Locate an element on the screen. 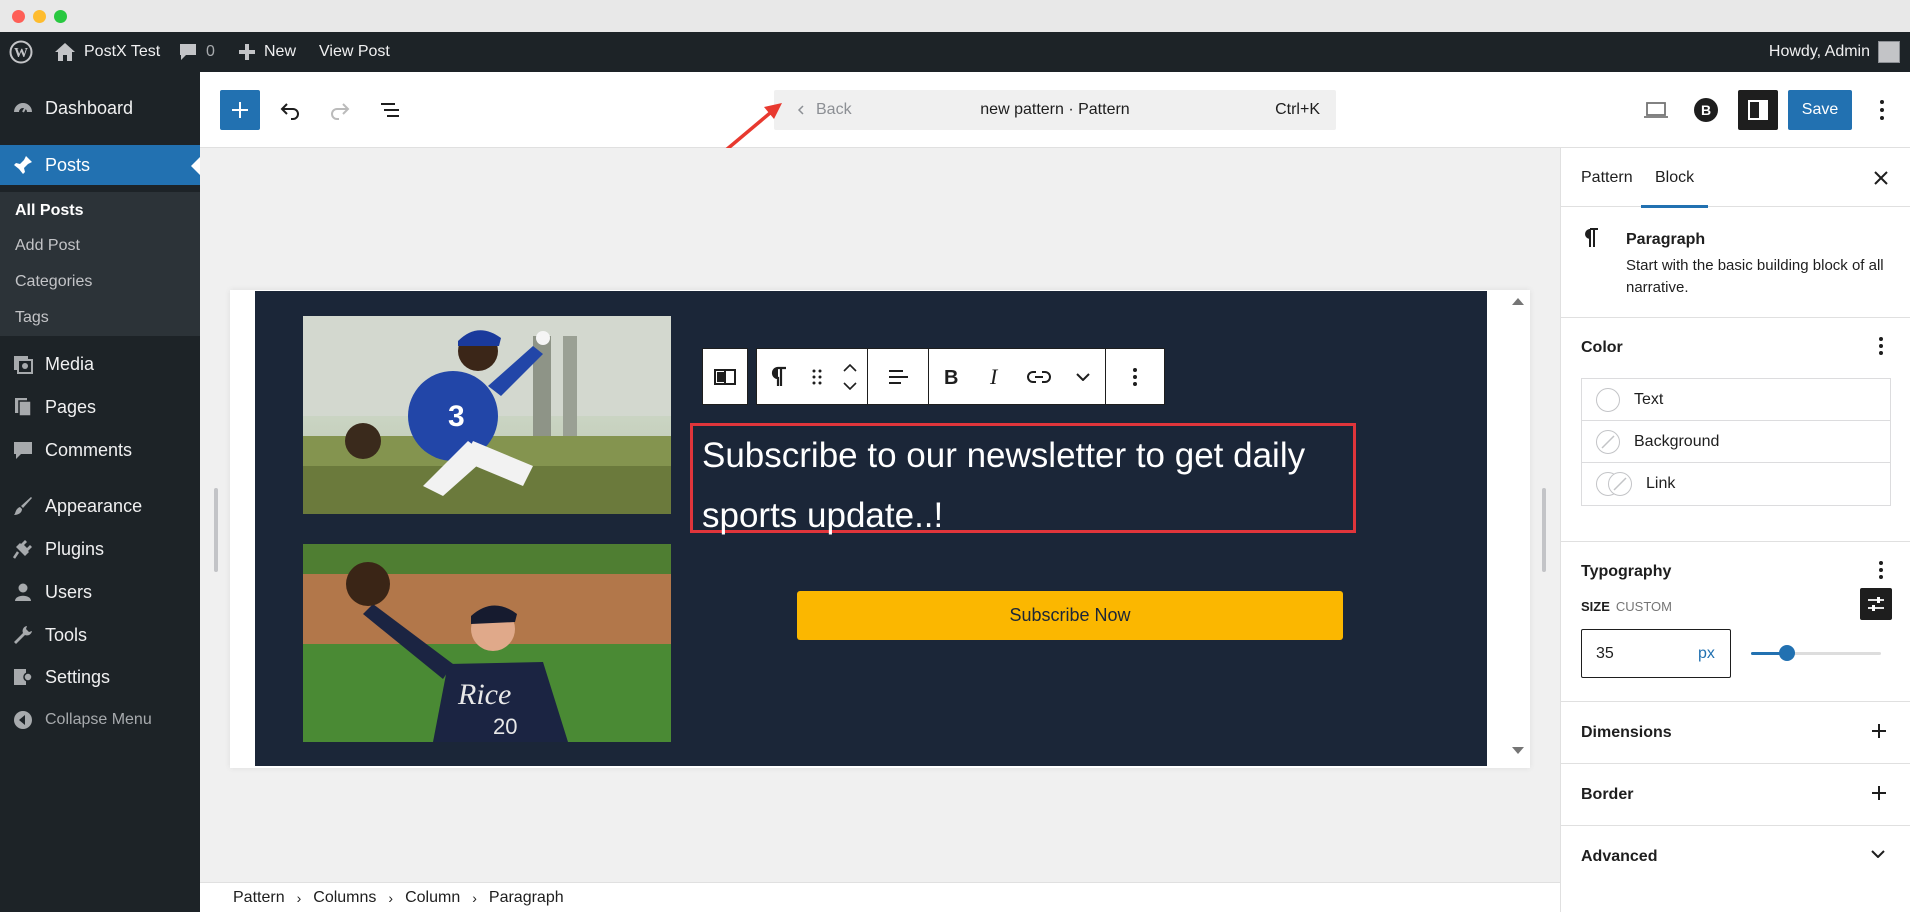 Image resolution: width=1910 pixels, height=912 pixels. color-options-button is located at coordinates (1881, 346).